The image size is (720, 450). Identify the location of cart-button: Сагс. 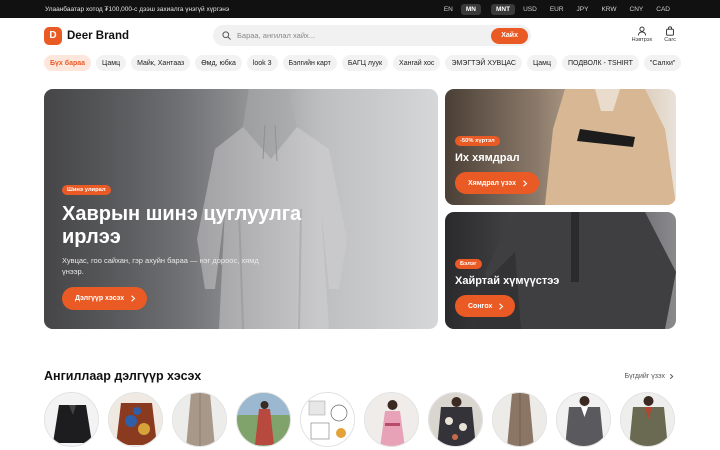
(670, 34).